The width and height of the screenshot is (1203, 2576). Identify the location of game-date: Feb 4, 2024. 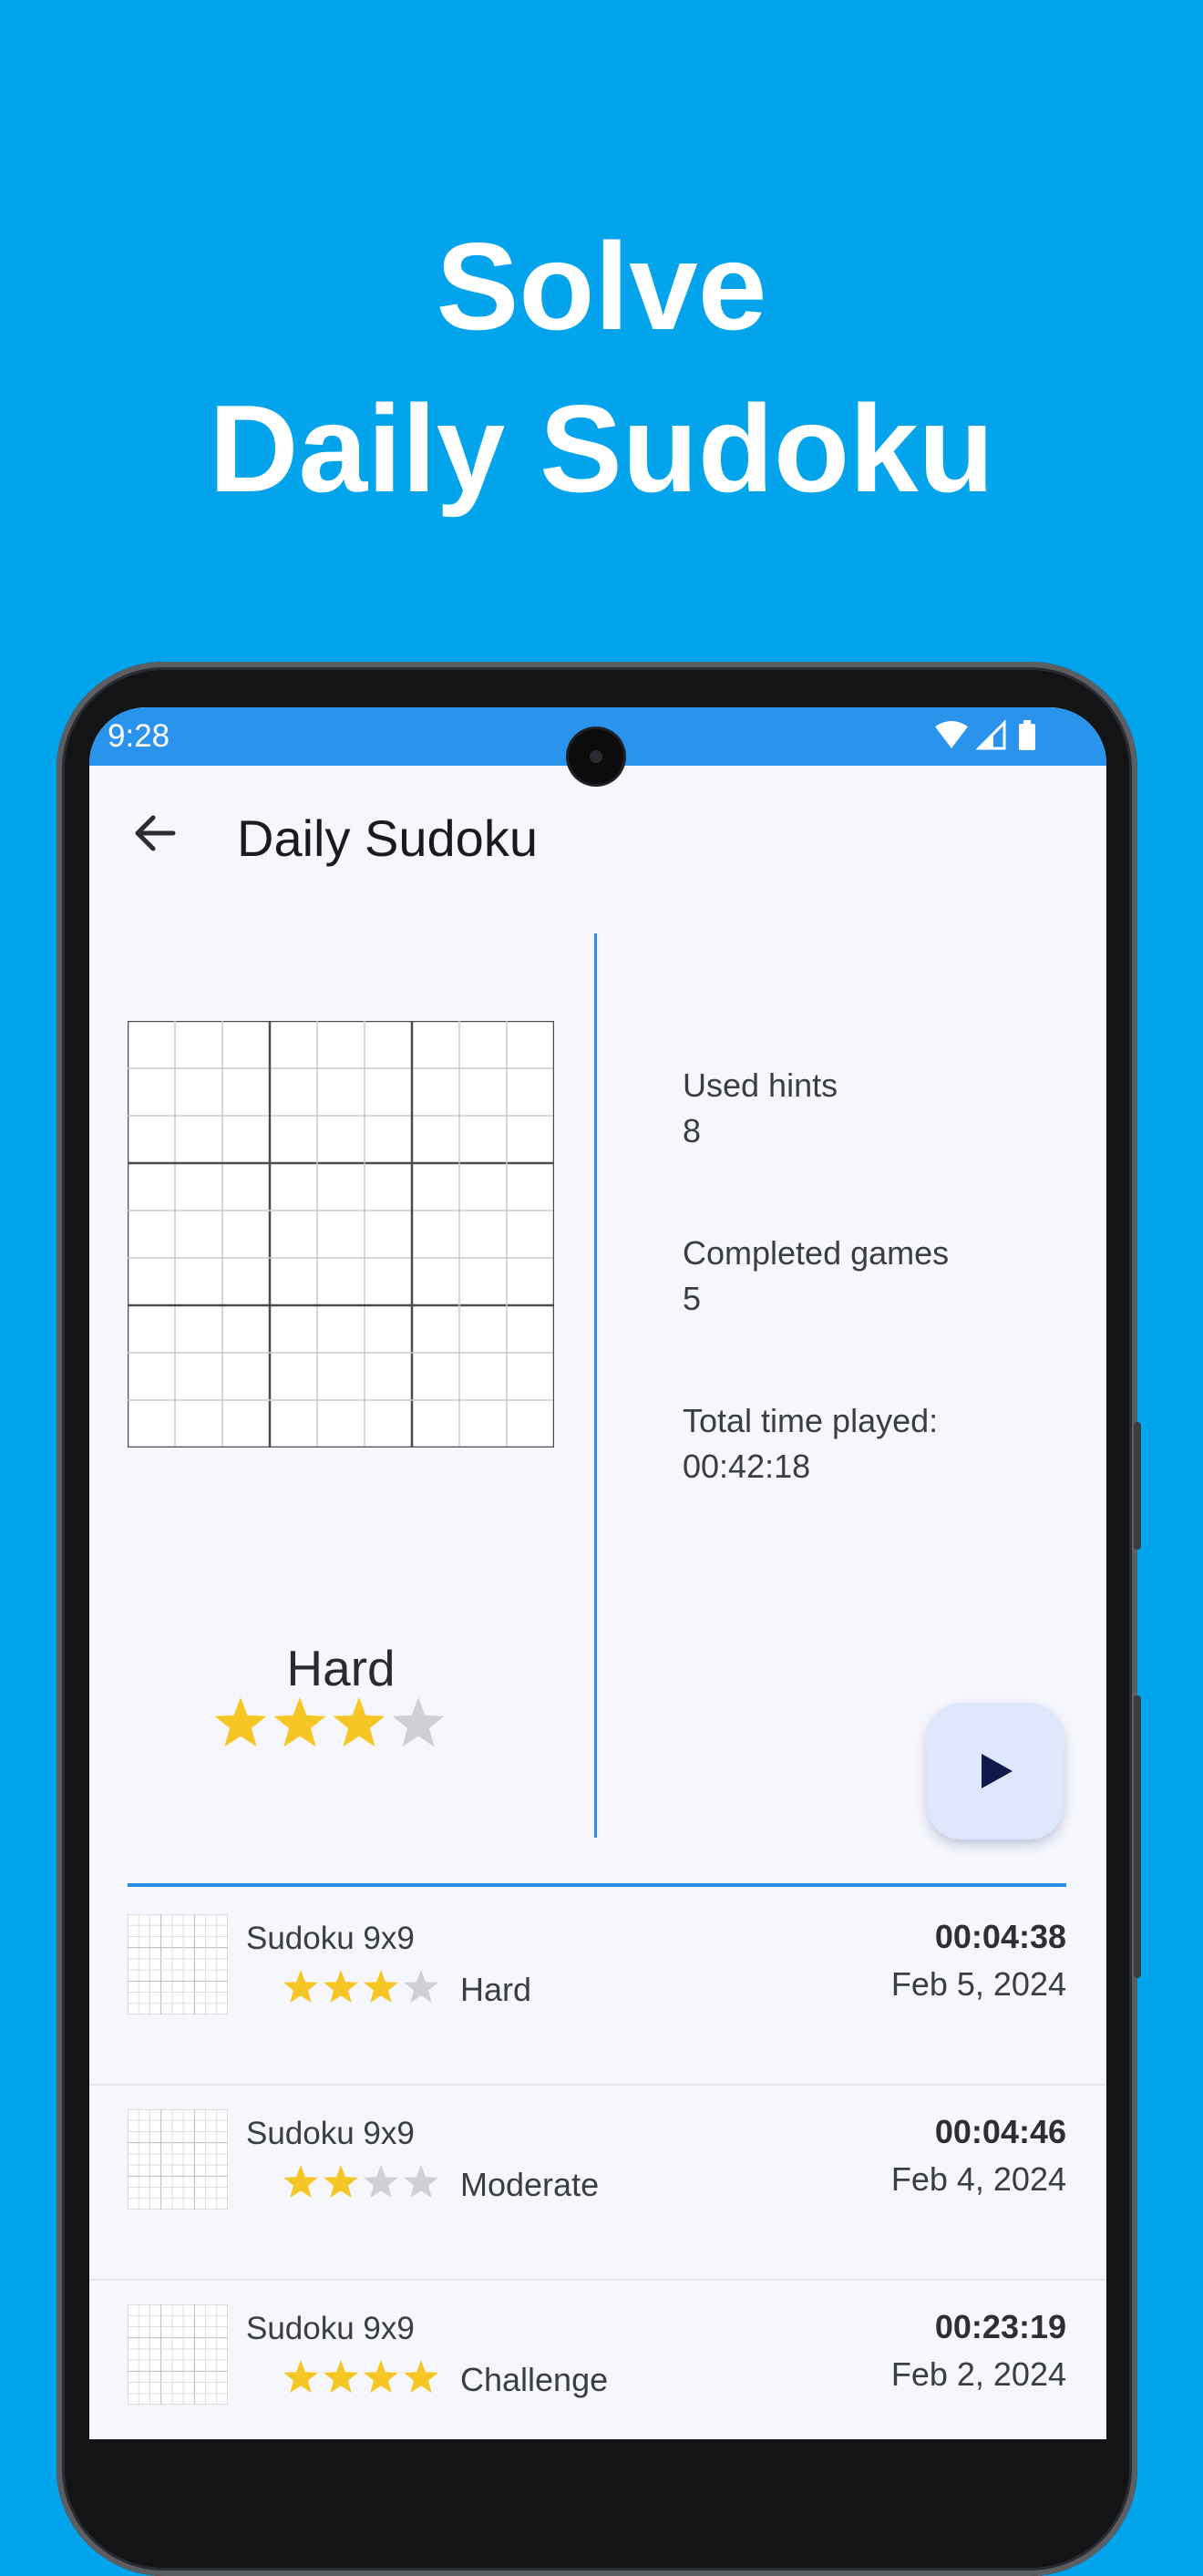
(978, 2179).